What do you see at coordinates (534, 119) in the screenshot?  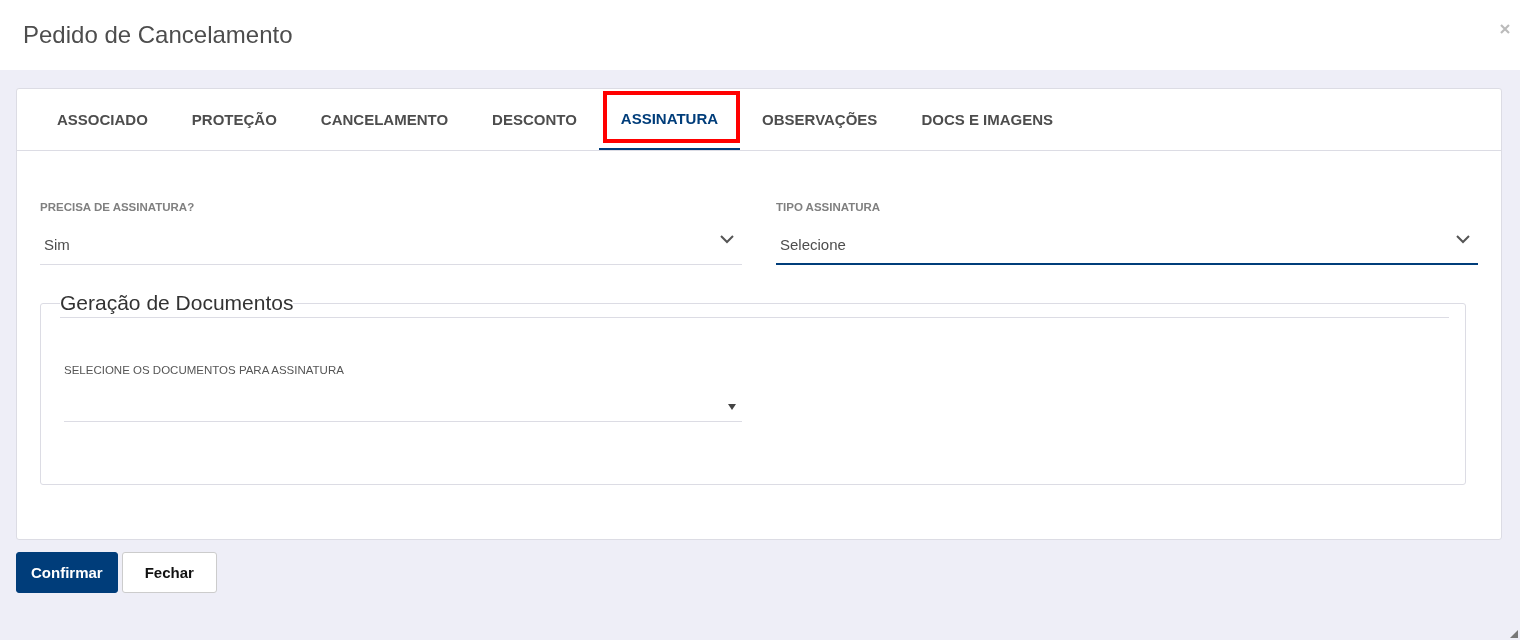 I see `tab: DESCONTO` at bounding box center [534, 119].